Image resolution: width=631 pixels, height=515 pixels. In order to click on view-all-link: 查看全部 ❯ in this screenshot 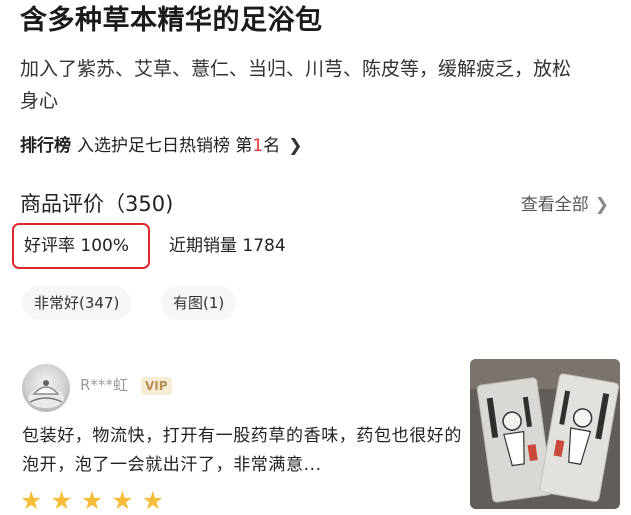, I will do `click(565, 205)`.